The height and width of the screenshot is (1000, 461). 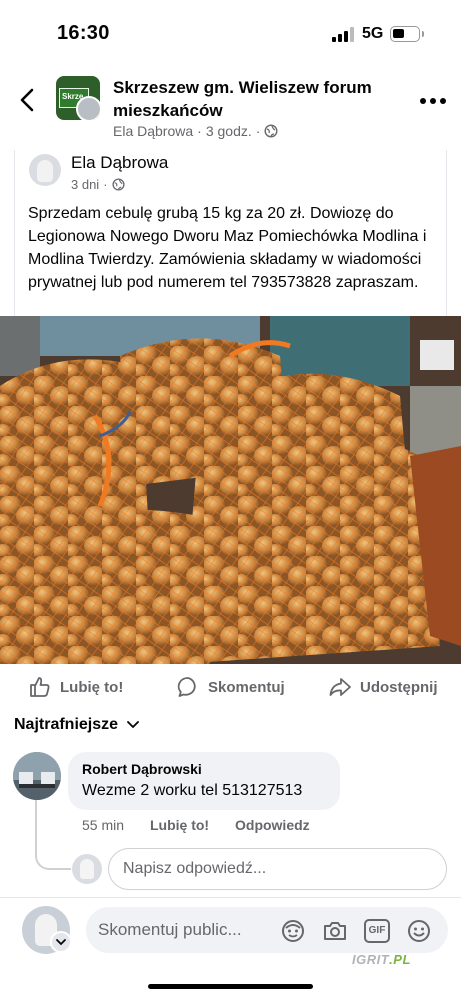 What do you see at coordinates (87, 869) in the screenshot?
I see `reply-avatar` at bounding box center [87, 869].